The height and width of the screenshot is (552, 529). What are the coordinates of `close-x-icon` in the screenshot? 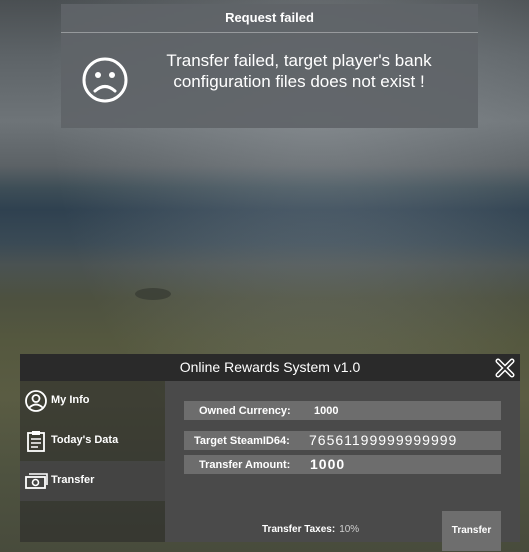 It's located at (505, 368).